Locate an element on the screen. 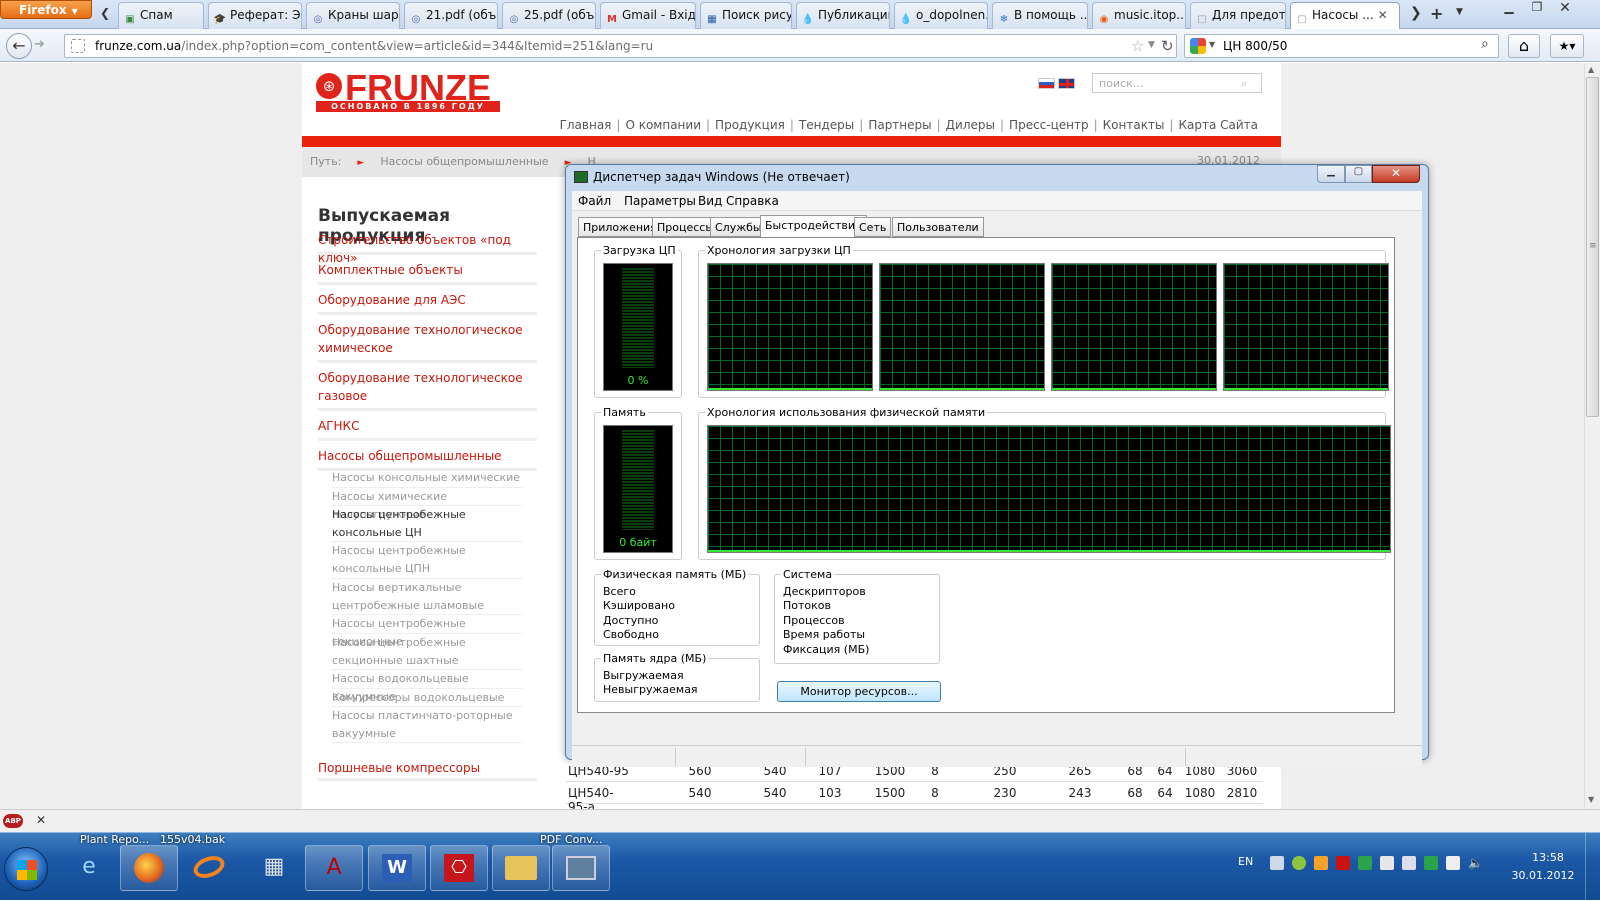  search-input: ЦН 800/50 is located at coordinates (1255, 46).